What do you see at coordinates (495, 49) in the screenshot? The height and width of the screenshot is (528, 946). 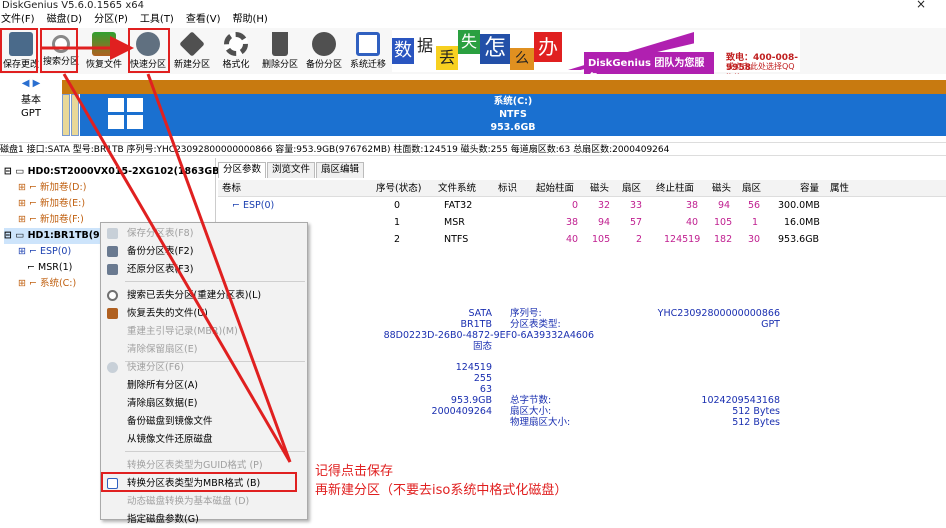 I see `banner-char: 怎` at bounding box center [495, 49].